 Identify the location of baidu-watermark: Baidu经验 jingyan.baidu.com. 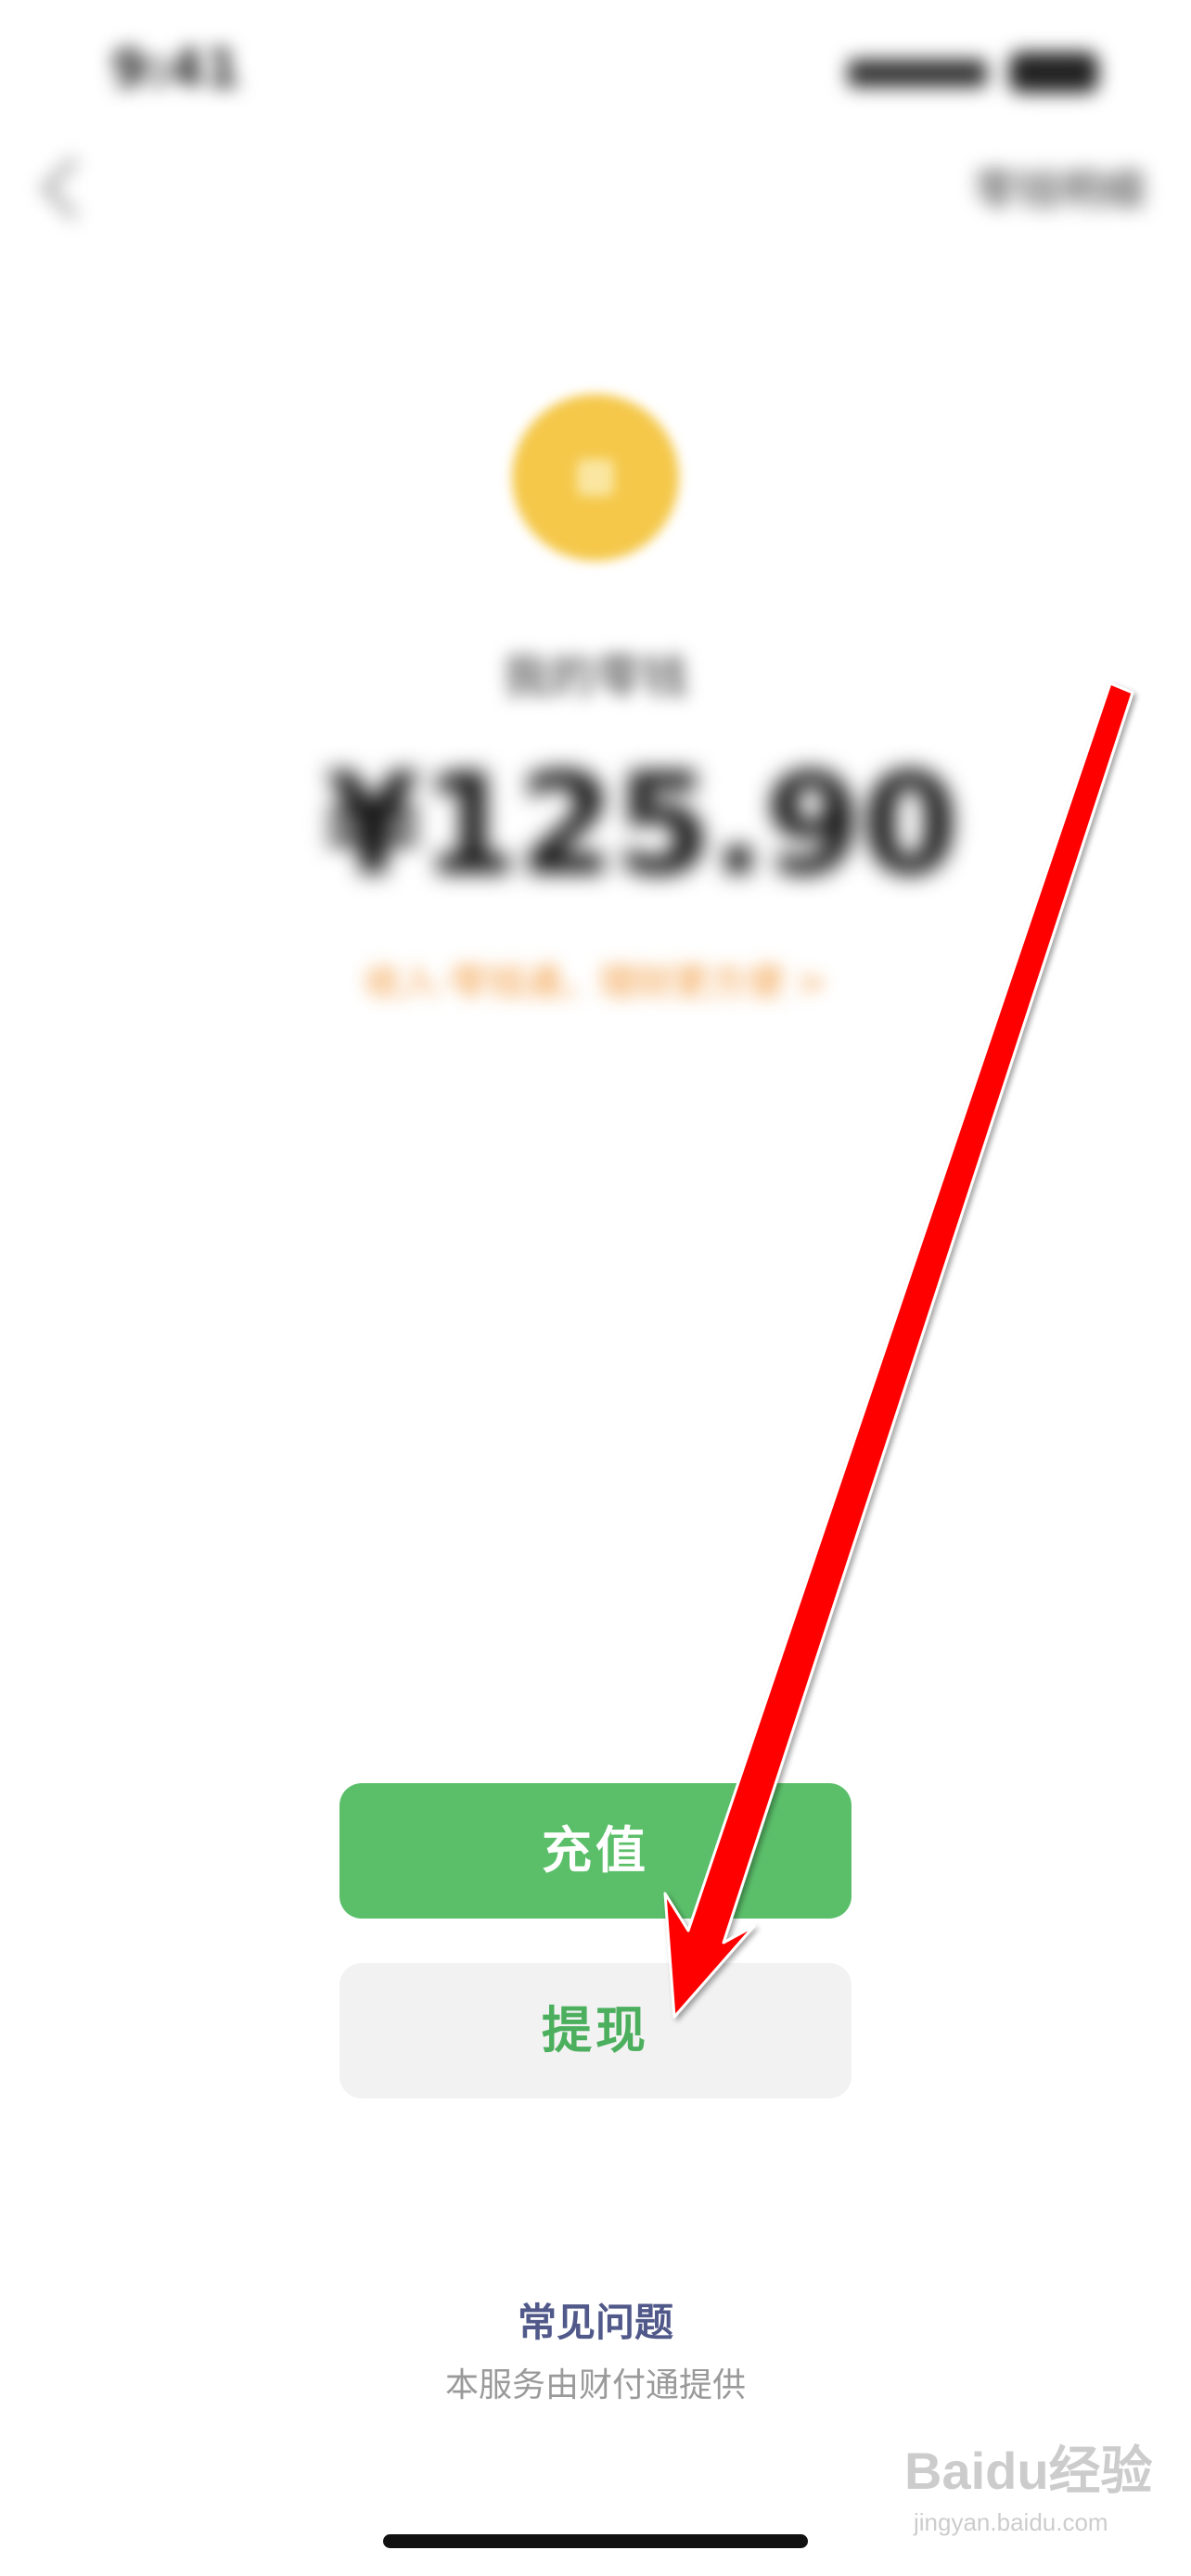
(1043, 2494).